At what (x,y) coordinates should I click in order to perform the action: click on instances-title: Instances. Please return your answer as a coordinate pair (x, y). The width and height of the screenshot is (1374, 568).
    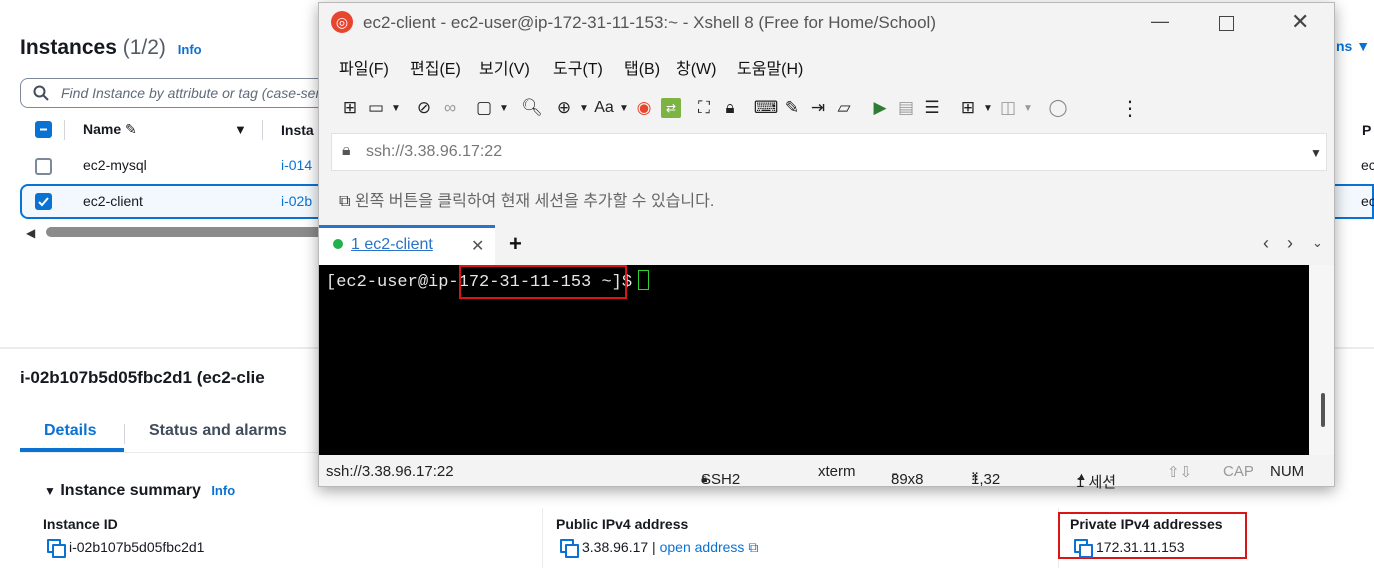
    Looking at the image, I should click on (68, 47).